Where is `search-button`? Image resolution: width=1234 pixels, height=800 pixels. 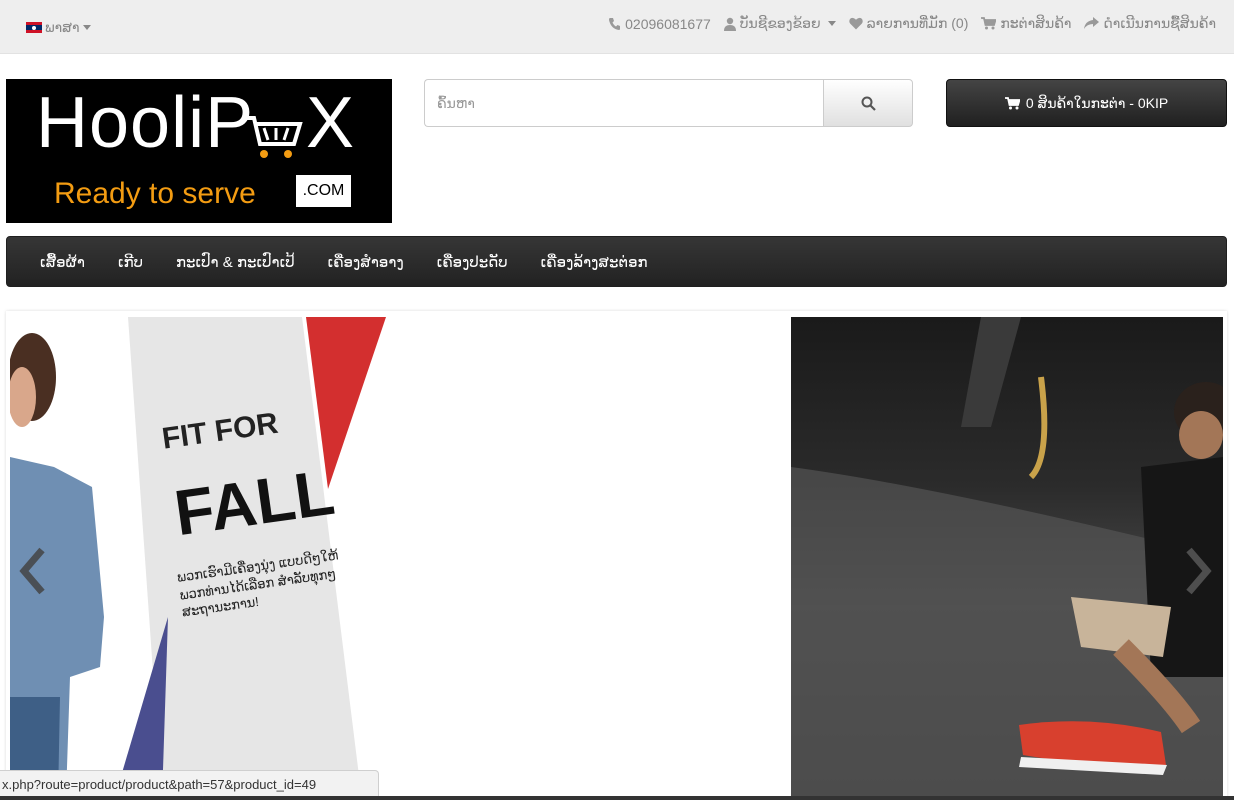 search-button is located at coordinates (868, 103).